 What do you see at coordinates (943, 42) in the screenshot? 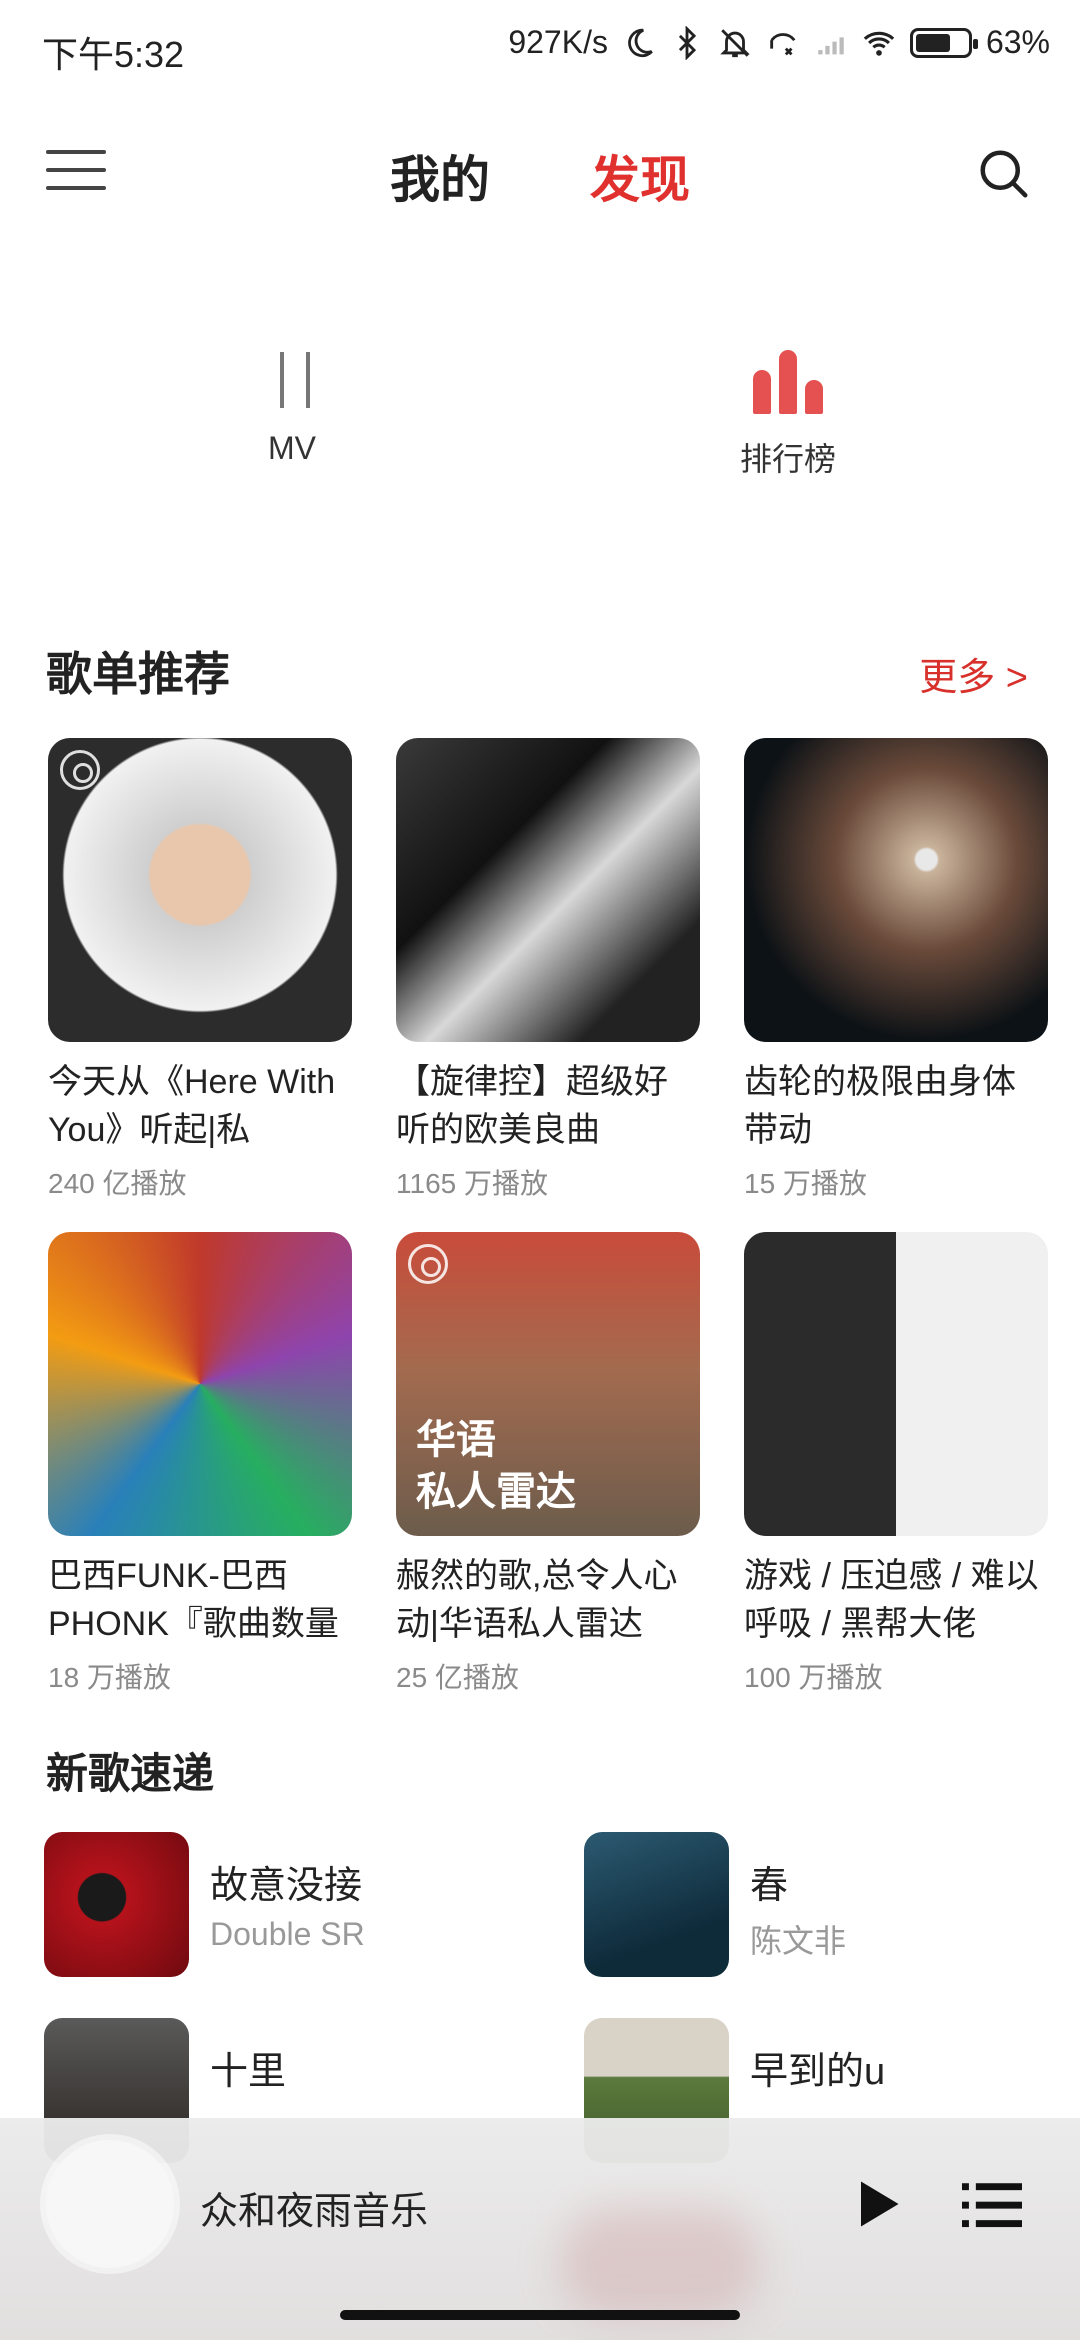
I see `battery-icon` at bounding box center [943, 42].